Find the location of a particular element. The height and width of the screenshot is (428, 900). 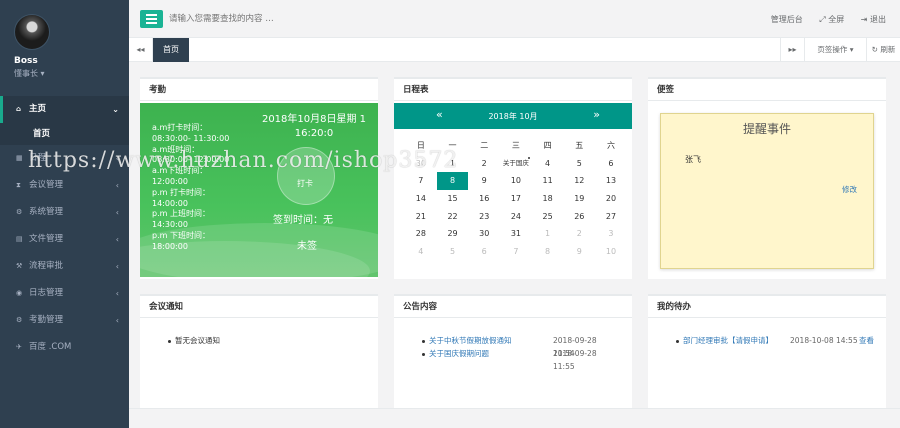

calendar-day-event: 关于国庆 is located at coordinates (516, 164).